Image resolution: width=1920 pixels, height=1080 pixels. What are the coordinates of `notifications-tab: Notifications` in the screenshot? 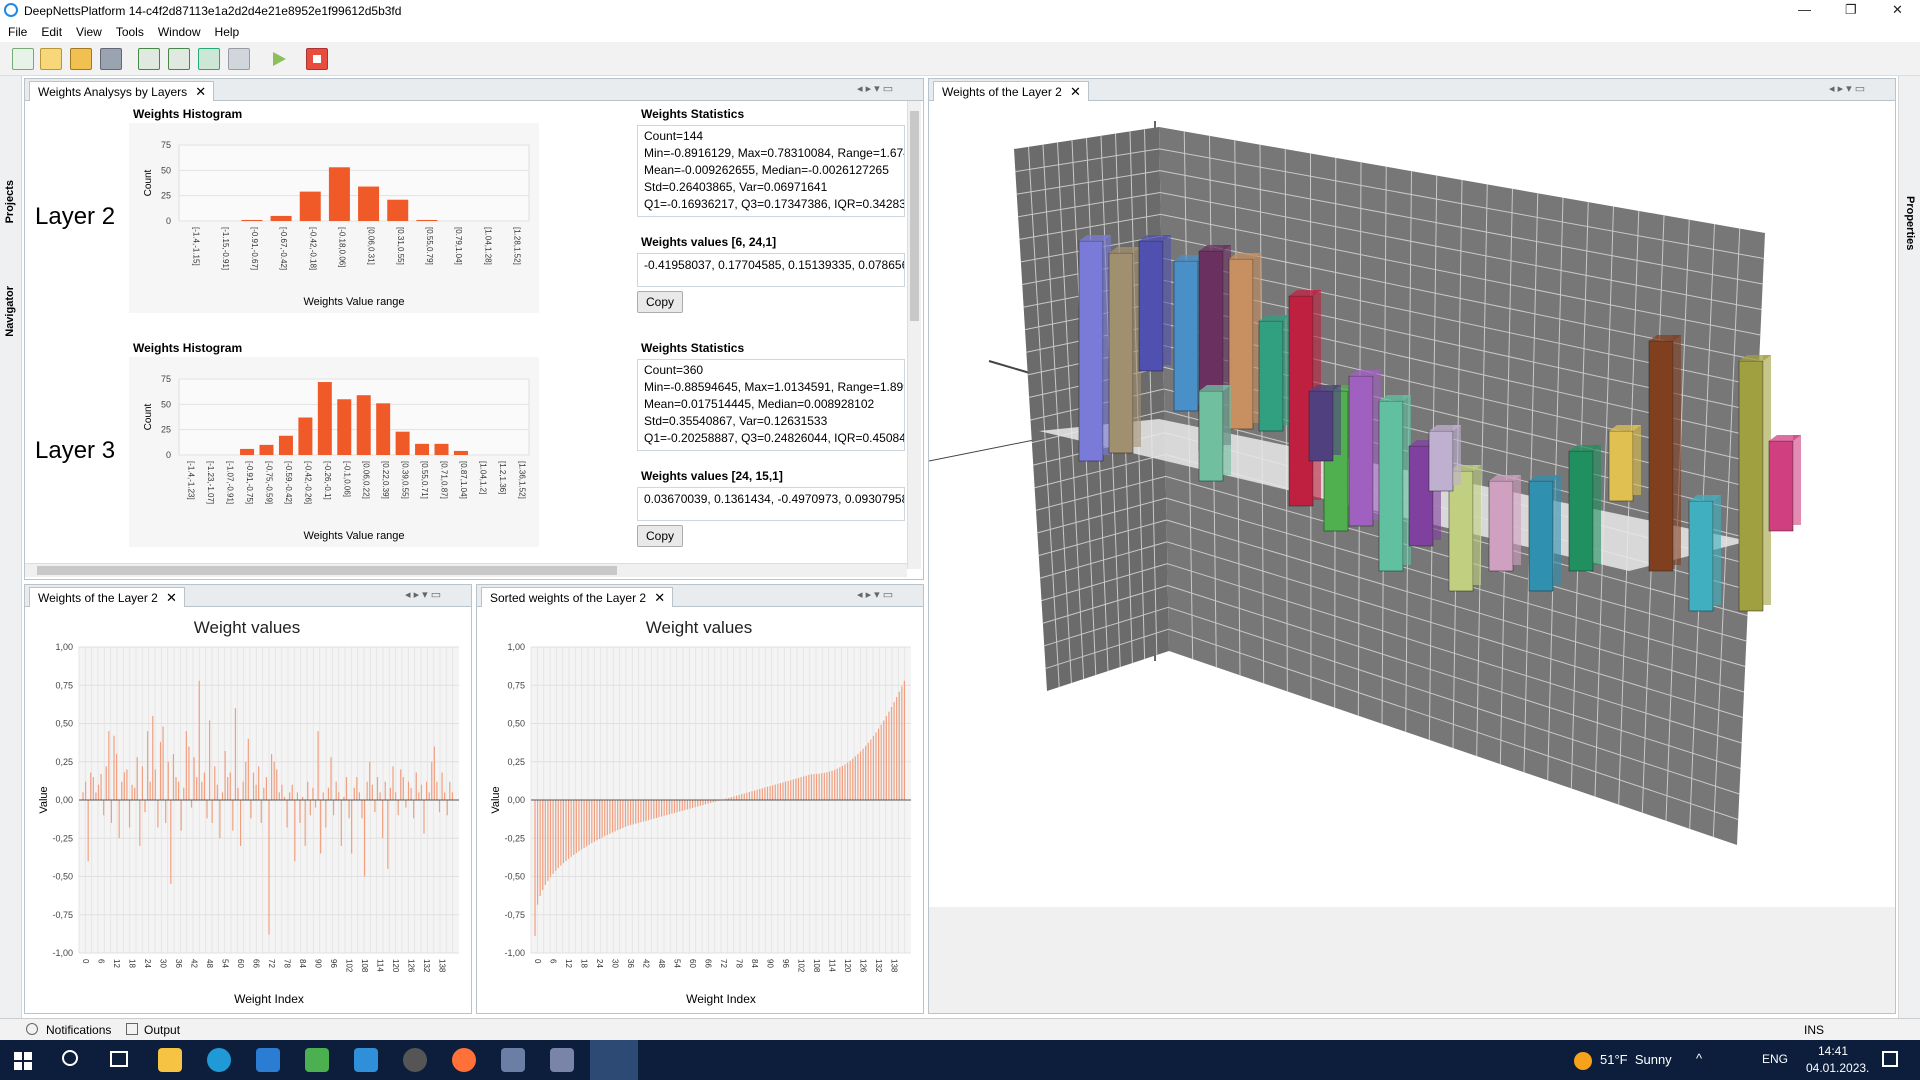 It's located at (78, 1030).